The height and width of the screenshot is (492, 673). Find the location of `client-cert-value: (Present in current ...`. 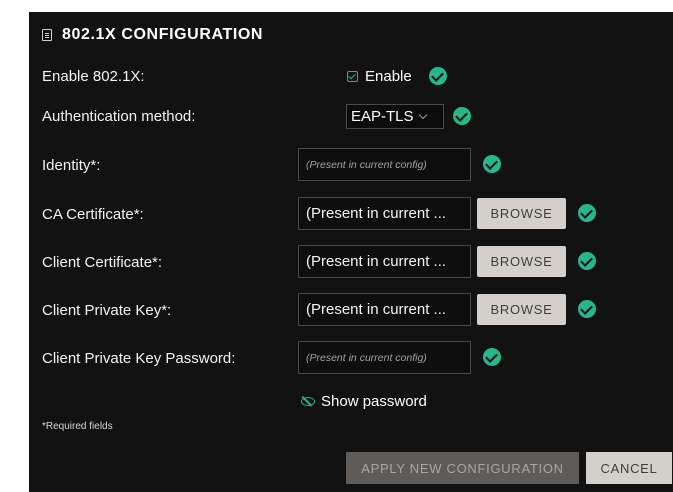

client-cert-value: (Present in current ... is located at coordinates (376, 261).